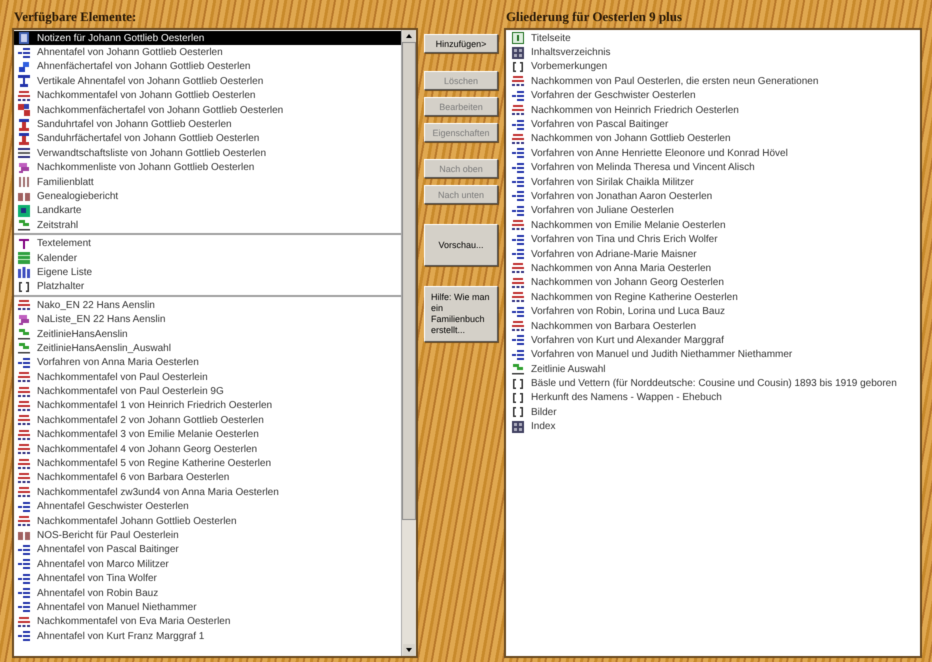 The height and width of the screenshot is (662, 932). Describe the element at coordinates (207, 622) in the screenshot. I see `list-item: Nachkommentafel von Eva Maria Oesterlen` at that location.